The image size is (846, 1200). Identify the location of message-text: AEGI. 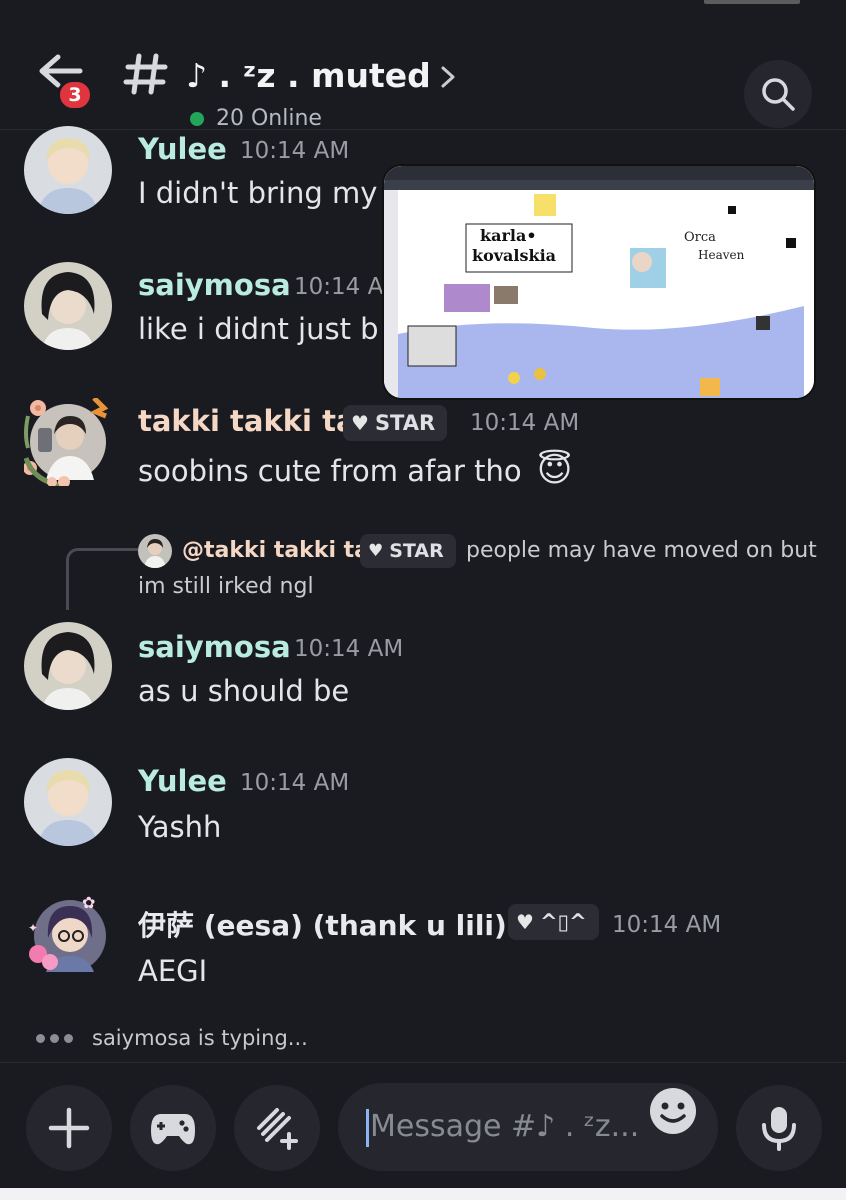
(173, 971).